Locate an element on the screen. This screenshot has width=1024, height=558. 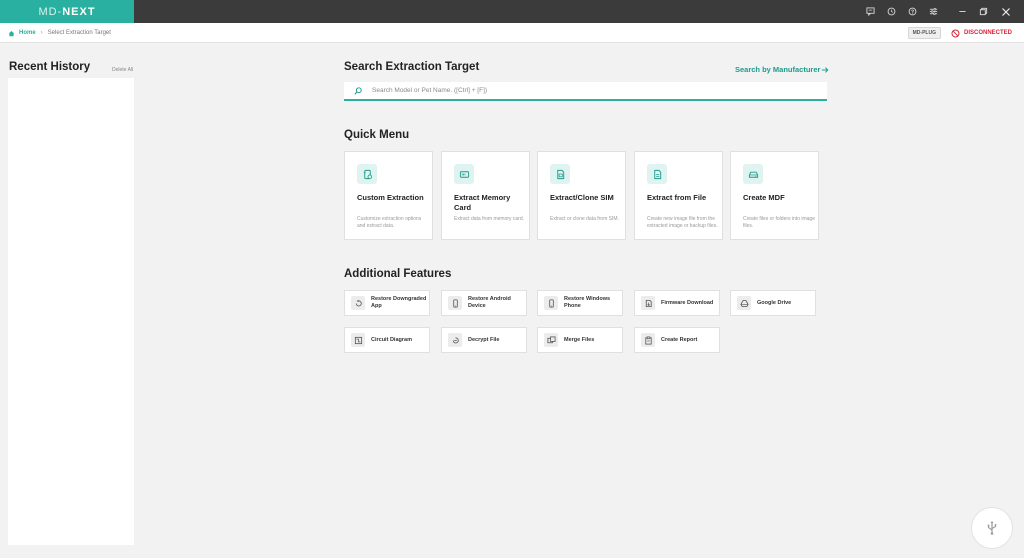
feature-circuit-diagram: Circuit Diagram is located at coordinates (387, 340).